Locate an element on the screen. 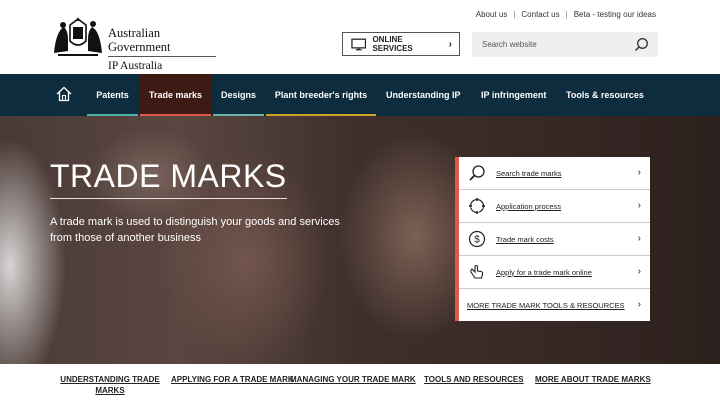 Image resolution: width=720 pixels, height=400 pixels. section-link-label: MANAGING YOUR TRADE MARK is located at coordinates (353, 379).